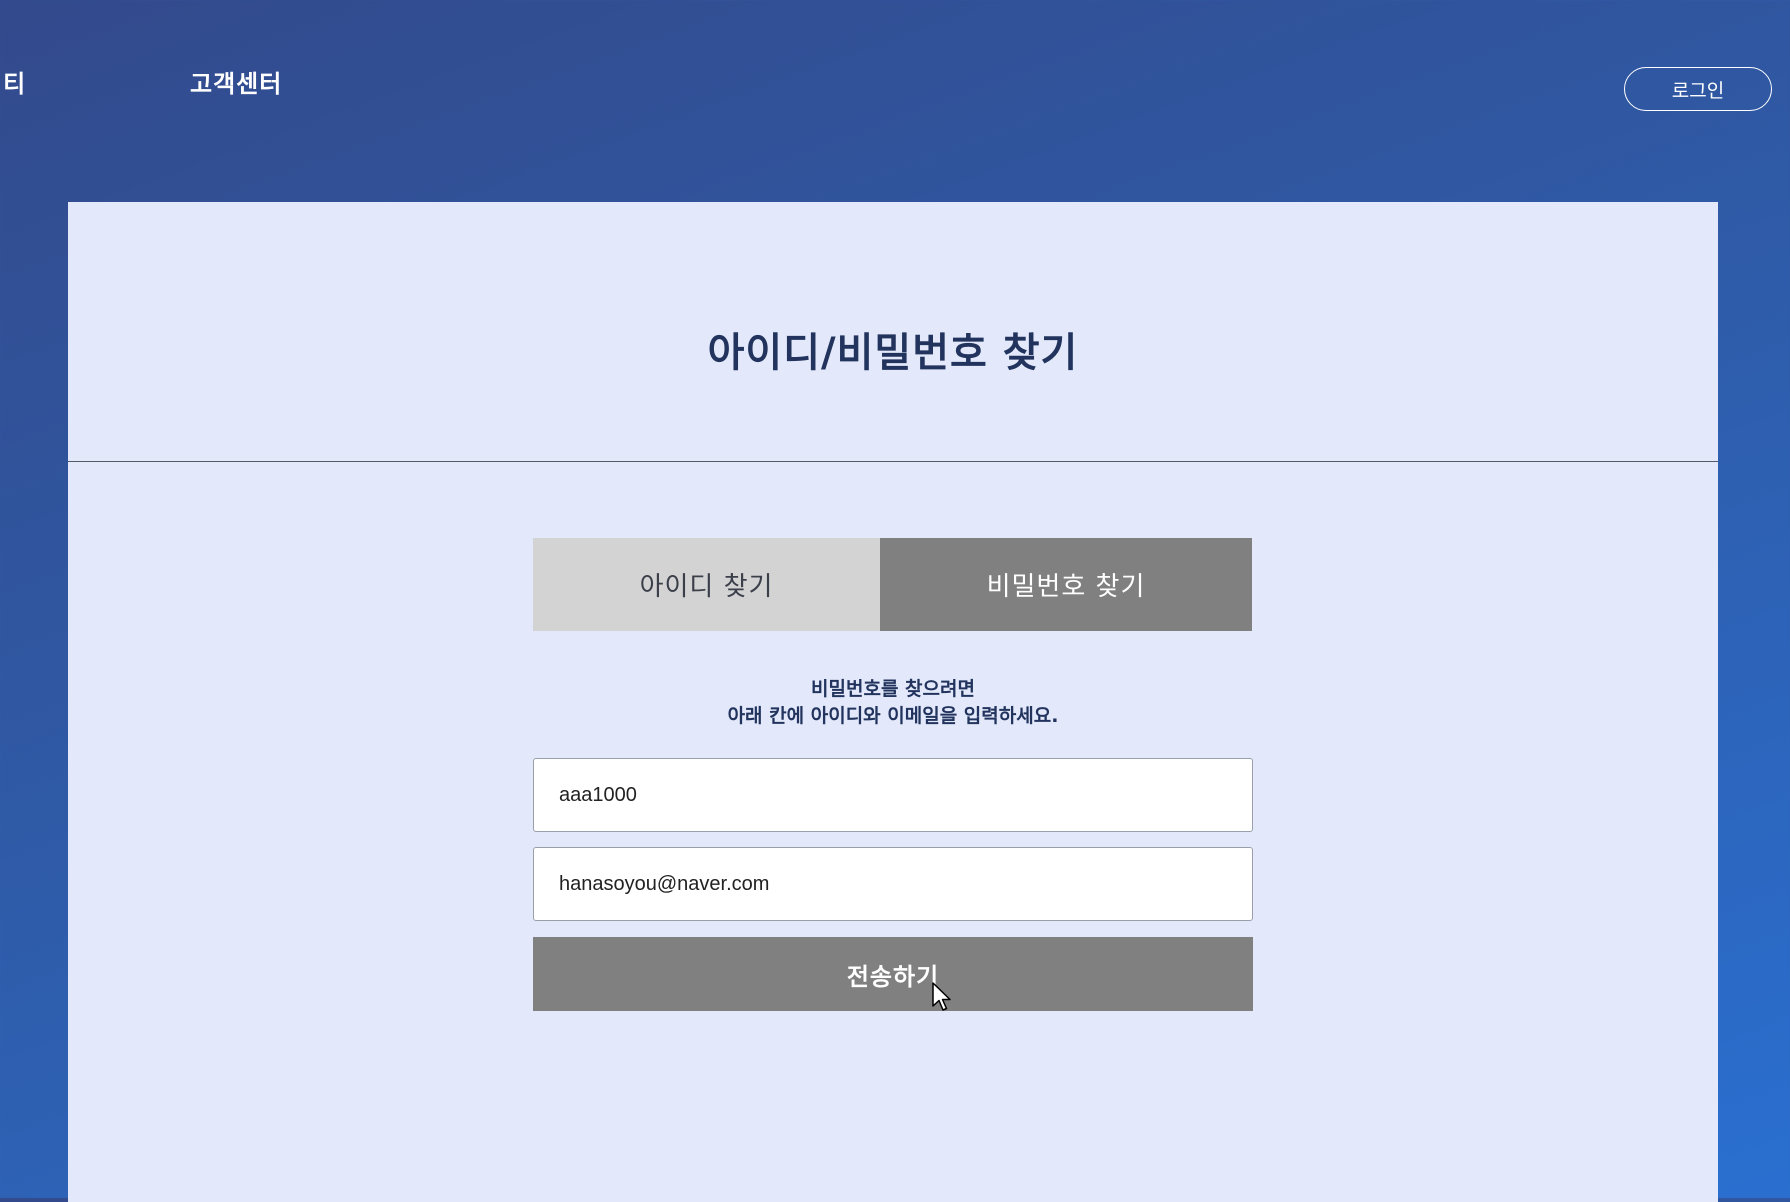  Describe the element at coordinates (893, 461) in the screenshot. I see `title-divider` at that location.